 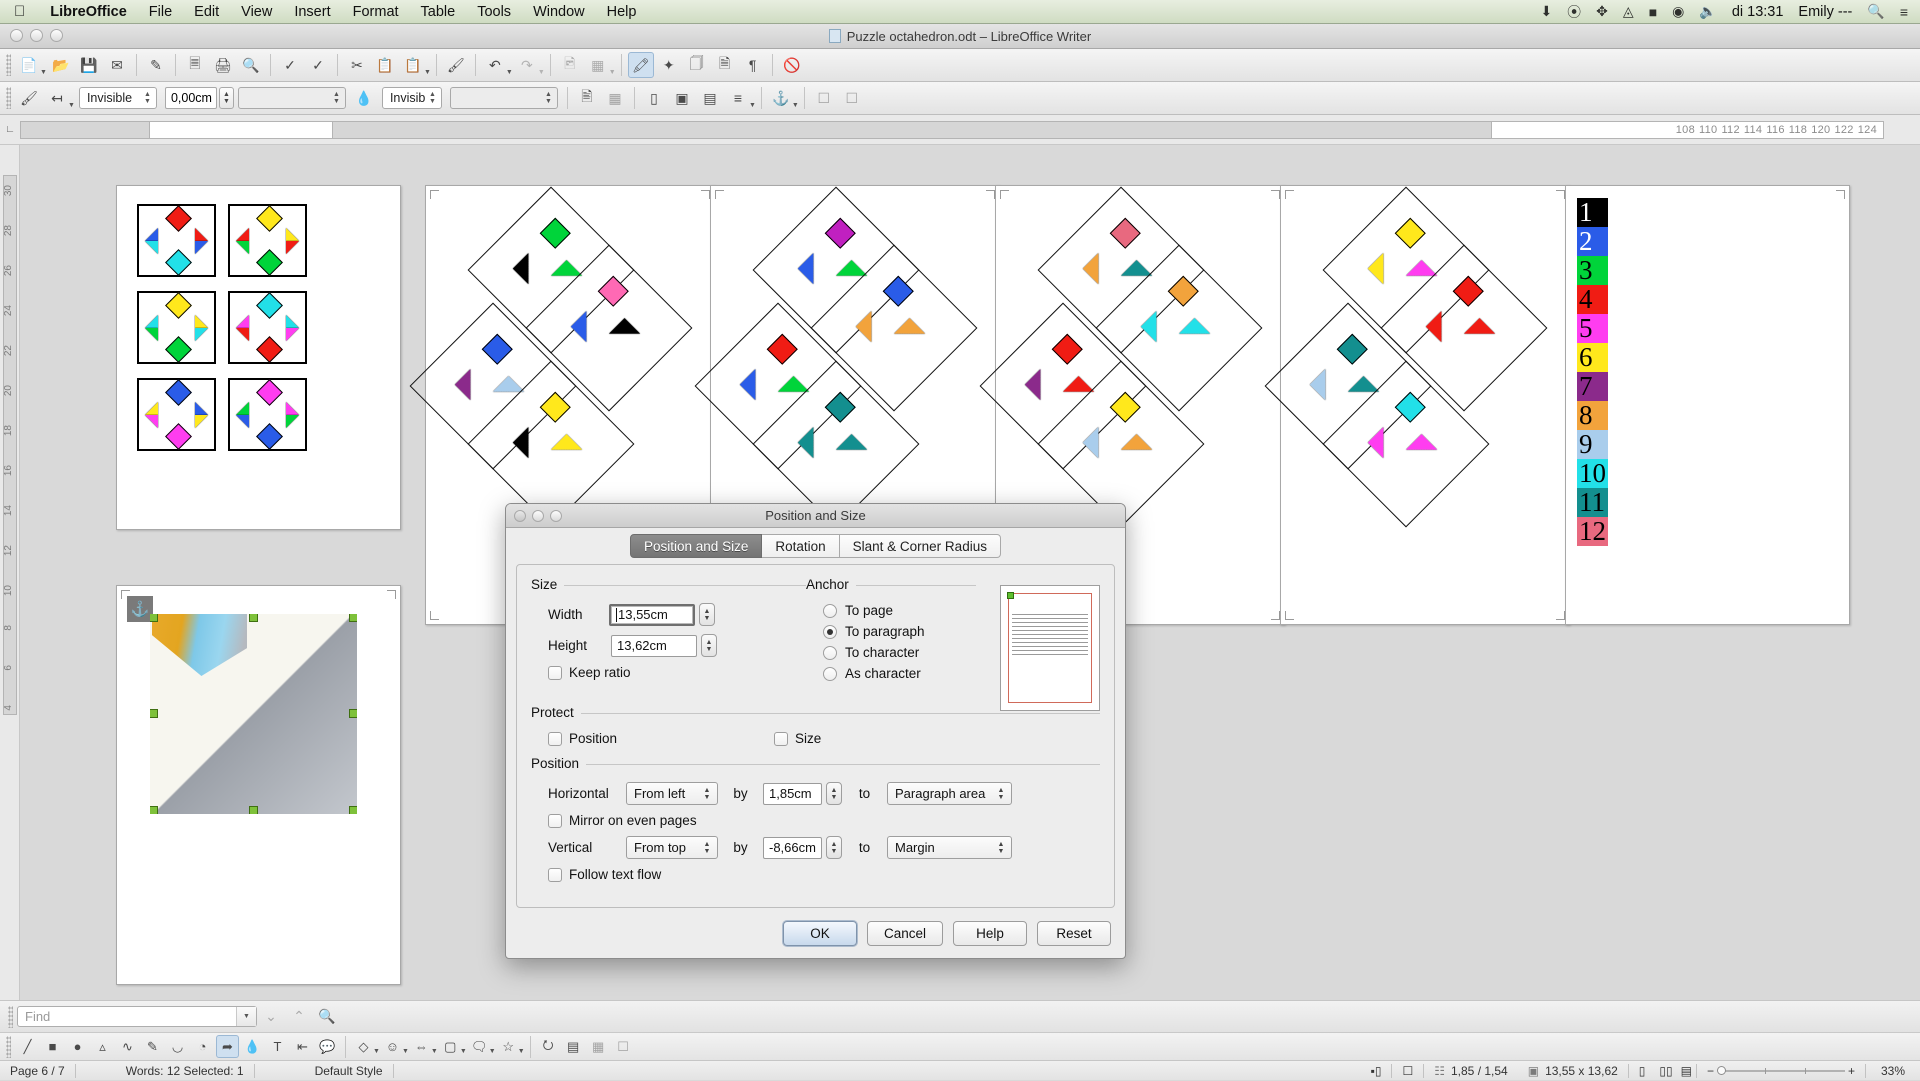 I want to click on find-previous-icon: ⌃, so click(x=299, y=1017).